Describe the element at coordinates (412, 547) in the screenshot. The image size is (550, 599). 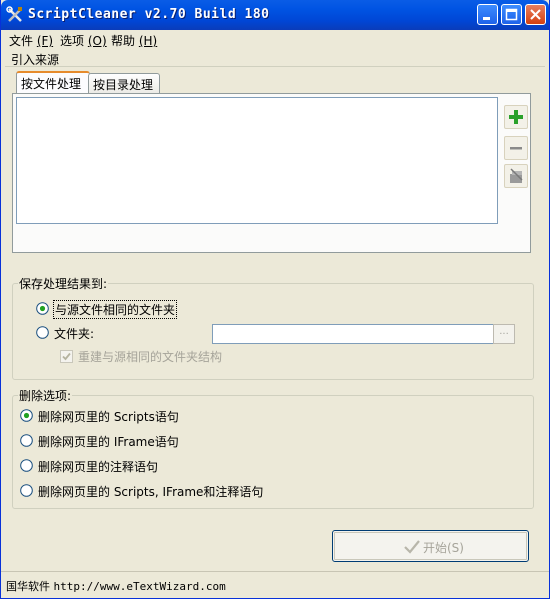
I see `checkmark-icon` at that location.